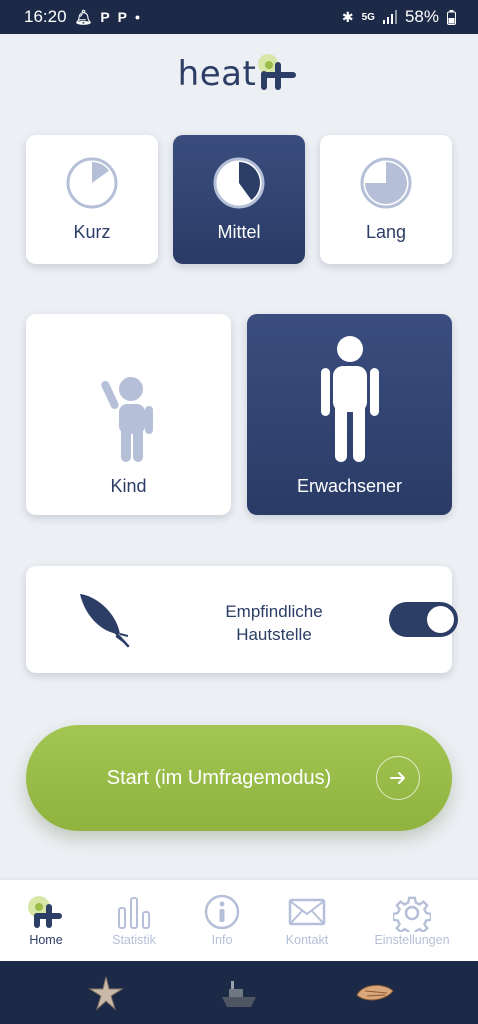 Image resolution: width=478 pixels, height=1024 pixels. Describe the element at coordinates (134, 940) in the screenshot. I see `nav-label: Statistik` at that location.